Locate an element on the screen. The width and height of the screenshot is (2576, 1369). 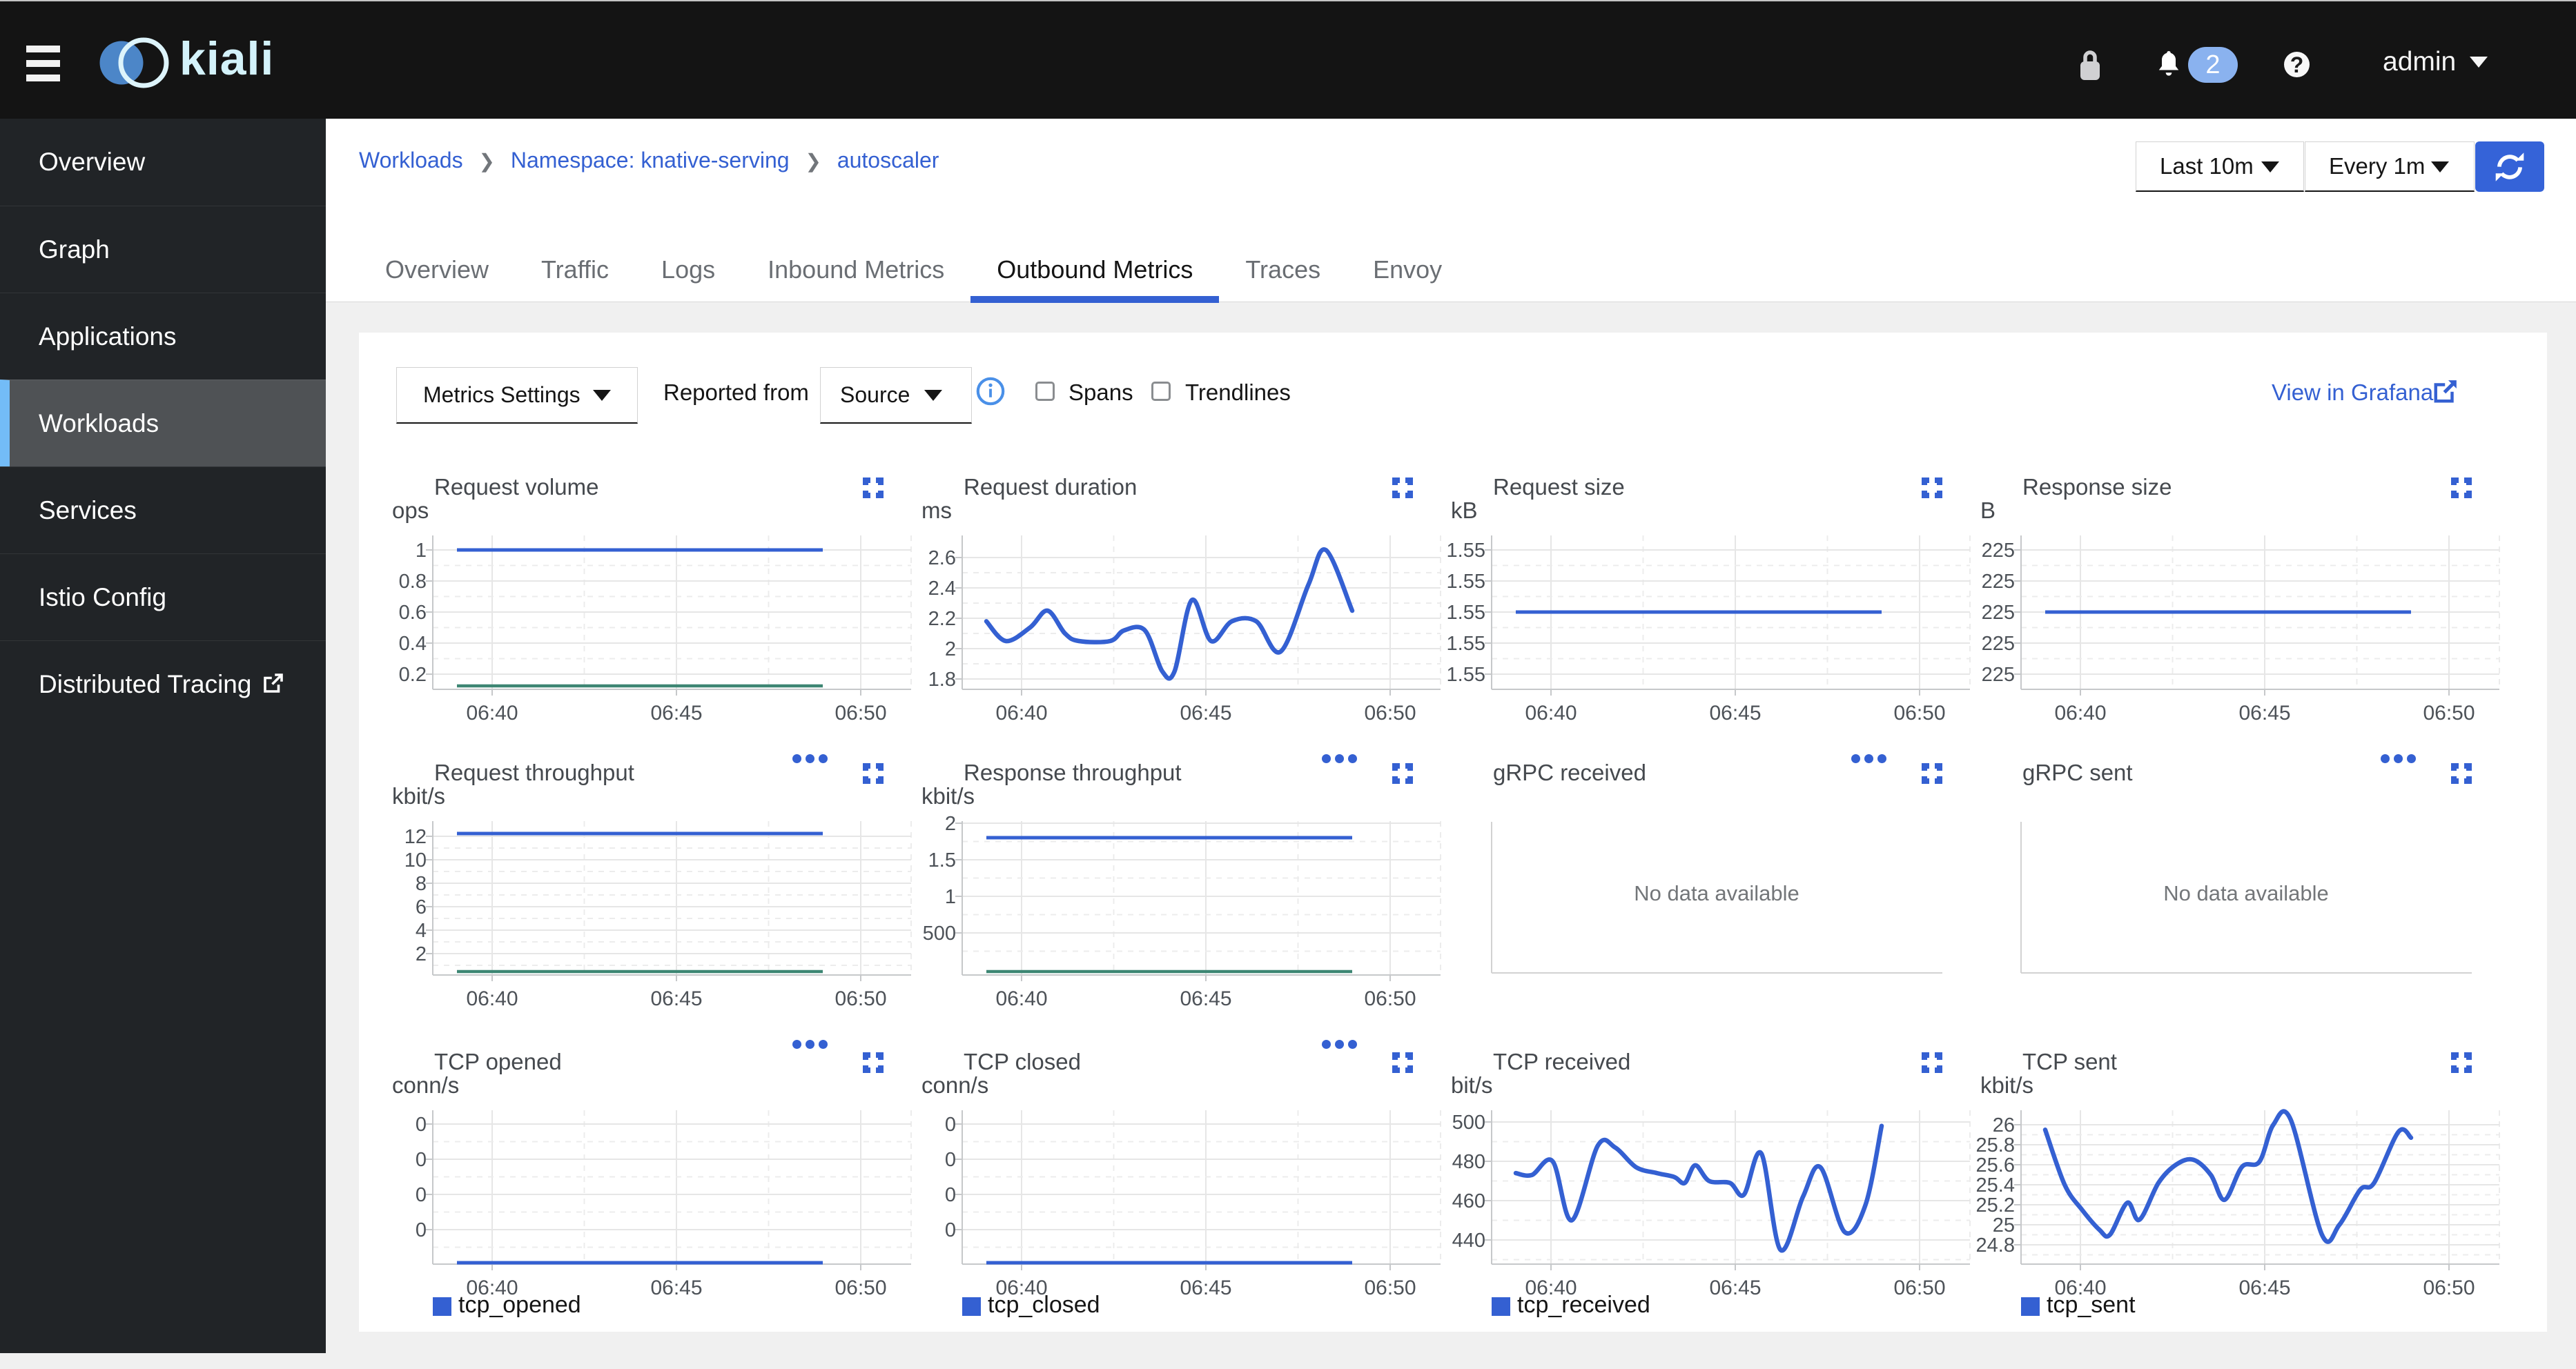
svg-text: 440 is located at coordinates (1468, 1241).